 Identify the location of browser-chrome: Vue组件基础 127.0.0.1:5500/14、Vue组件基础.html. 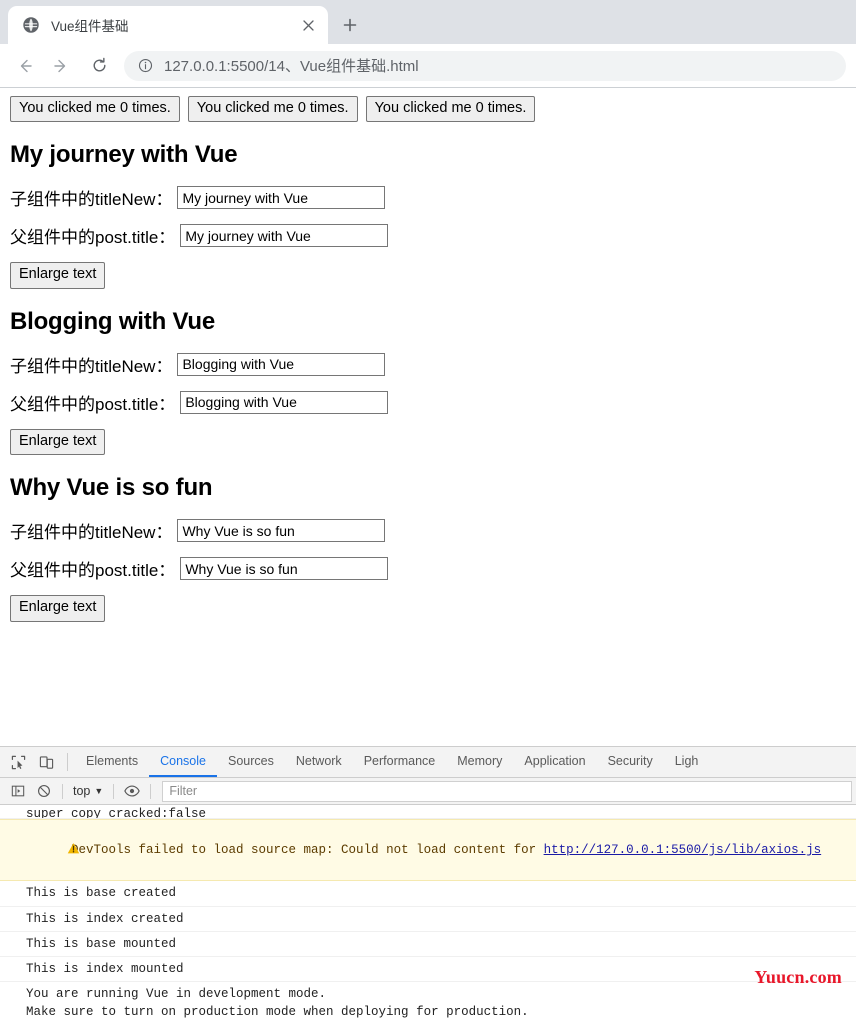
(428, 44).